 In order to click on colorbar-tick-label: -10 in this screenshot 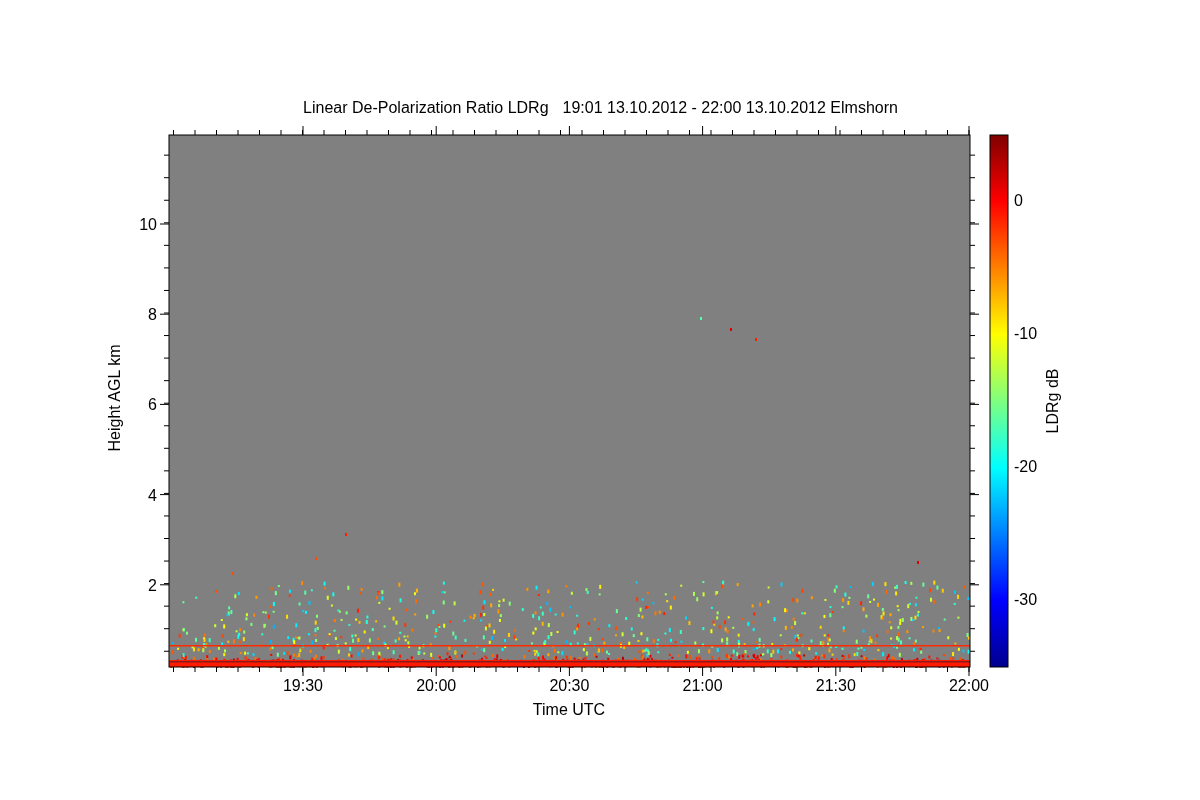, I will do `click(1026, 333)`.